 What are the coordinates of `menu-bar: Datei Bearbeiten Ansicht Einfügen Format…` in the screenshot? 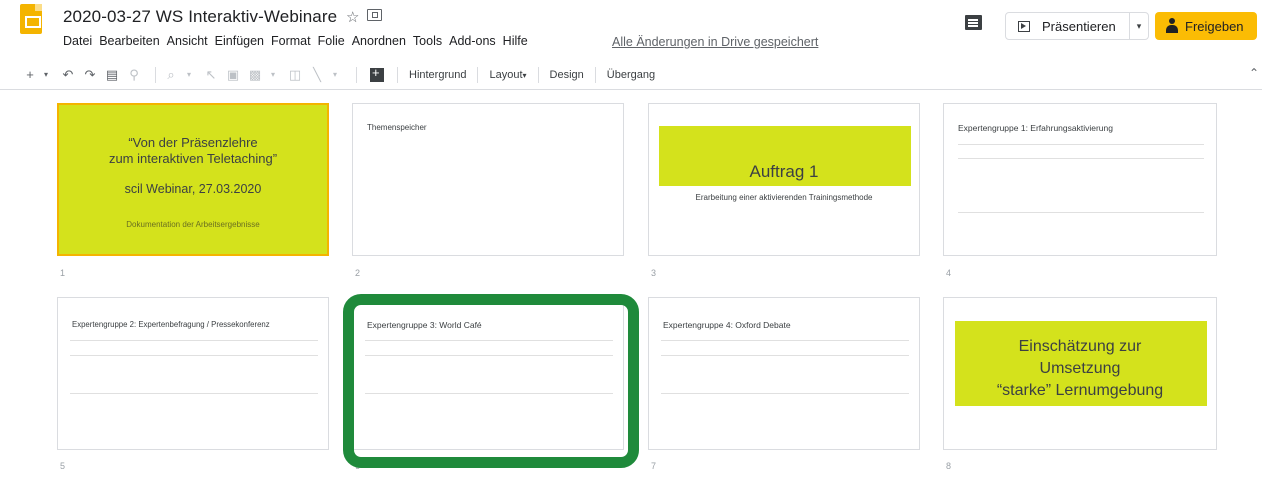 It's located at (299, 41).